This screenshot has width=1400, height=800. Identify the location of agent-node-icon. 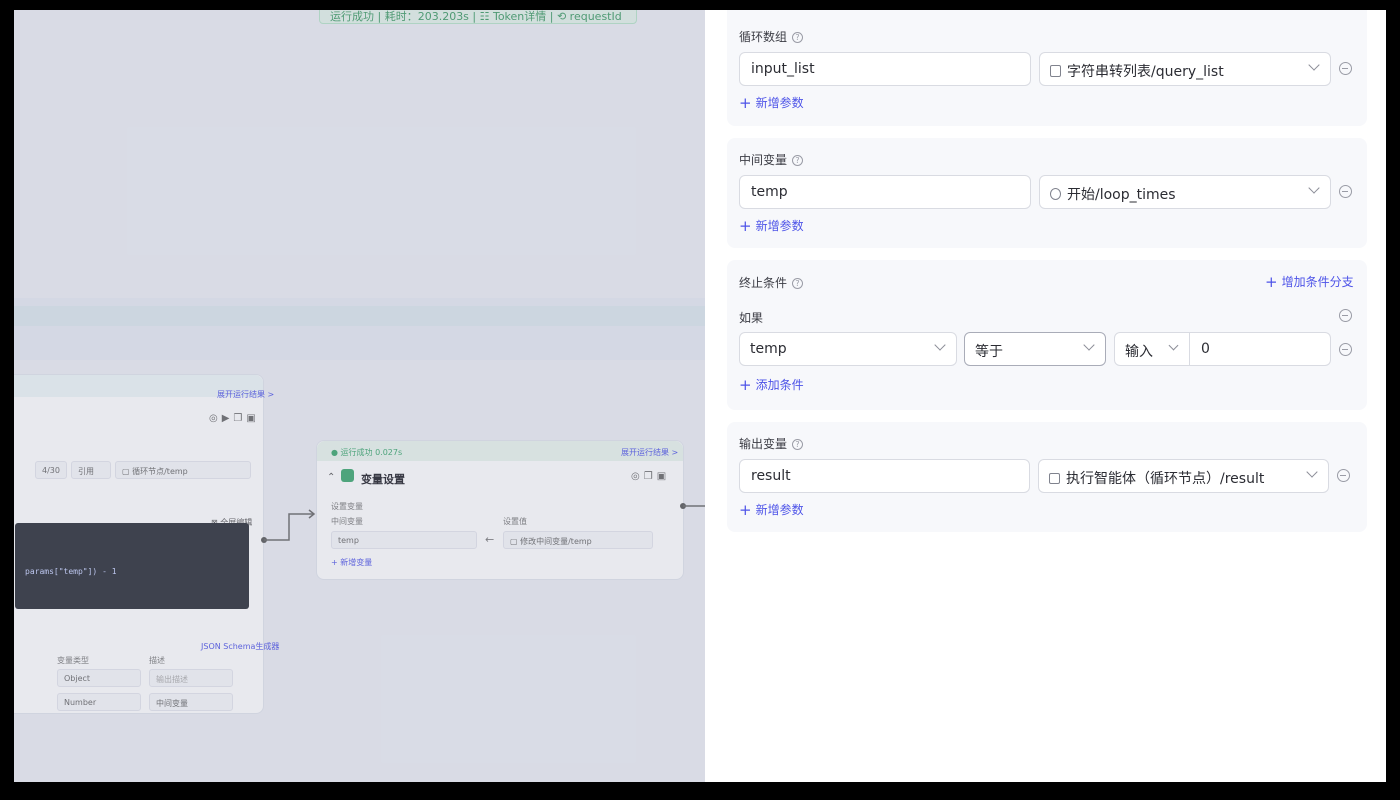
(1054, 478).